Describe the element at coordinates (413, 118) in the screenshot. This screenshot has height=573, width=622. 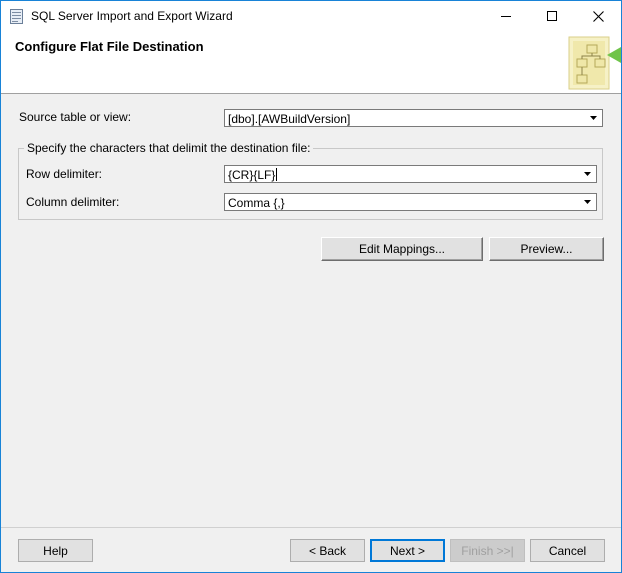
I see `source-table-select: [dbo].[AWBuildVersion]` at that location.